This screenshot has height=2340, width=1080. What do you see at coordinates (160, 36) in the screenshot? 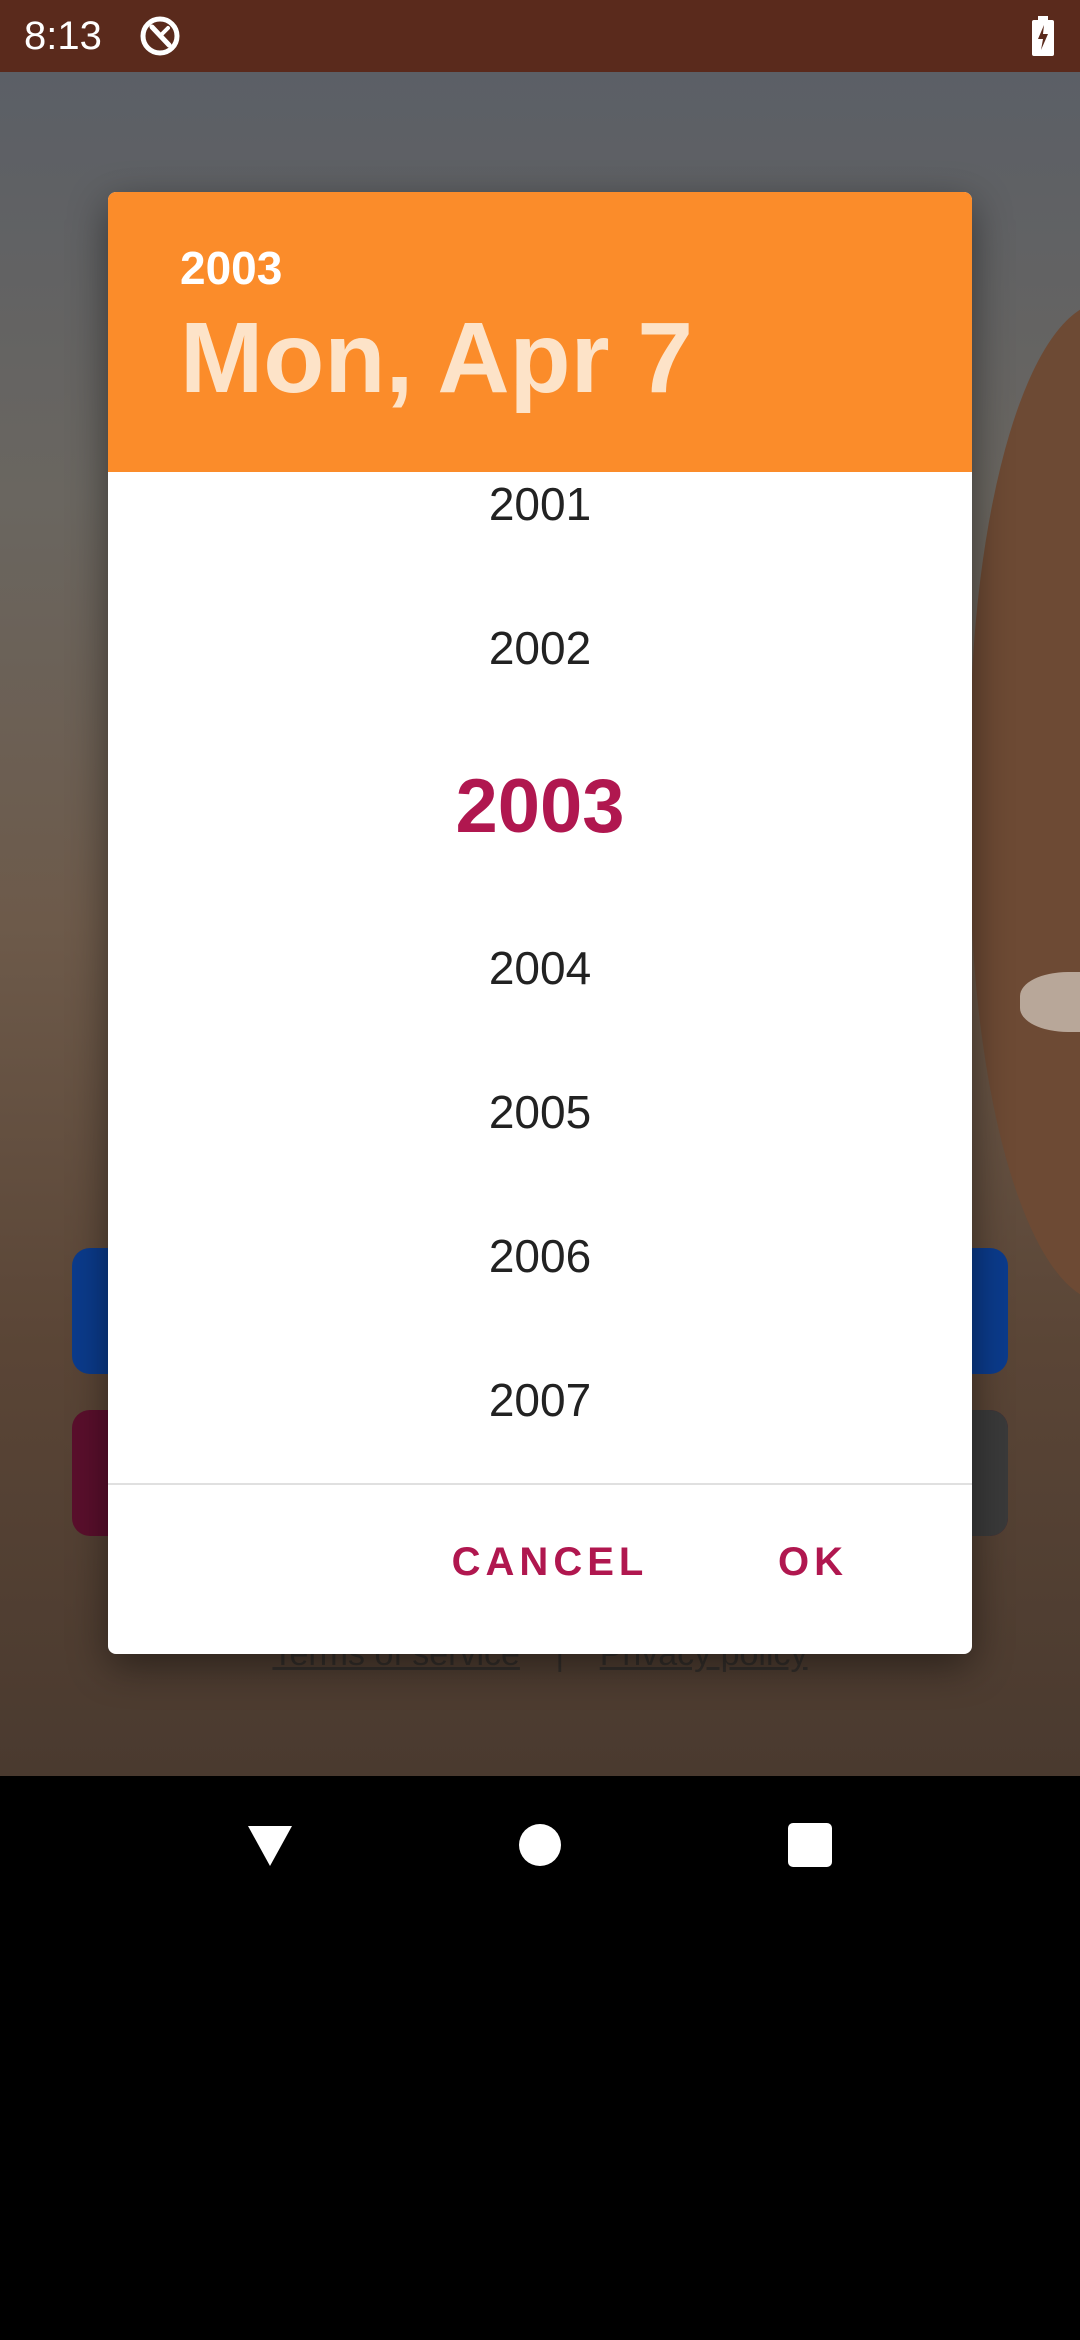
I see `sync-circle-icon` at bounding box center [160, 36].